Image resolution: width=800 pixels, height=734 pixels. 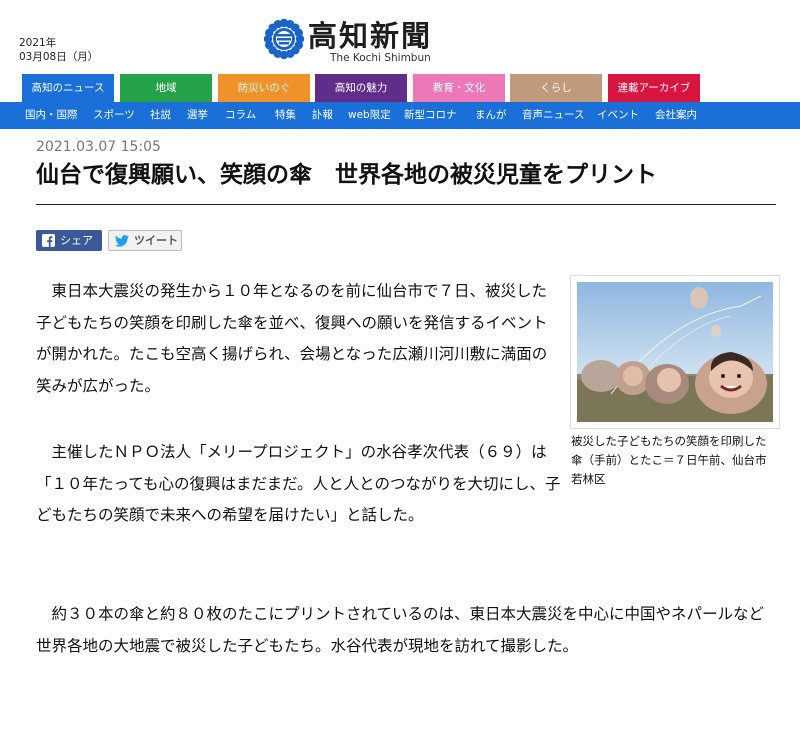 I want to click on site-logo: 高知新聞 The Kochi Shimbun, so click(x=372, y=42).